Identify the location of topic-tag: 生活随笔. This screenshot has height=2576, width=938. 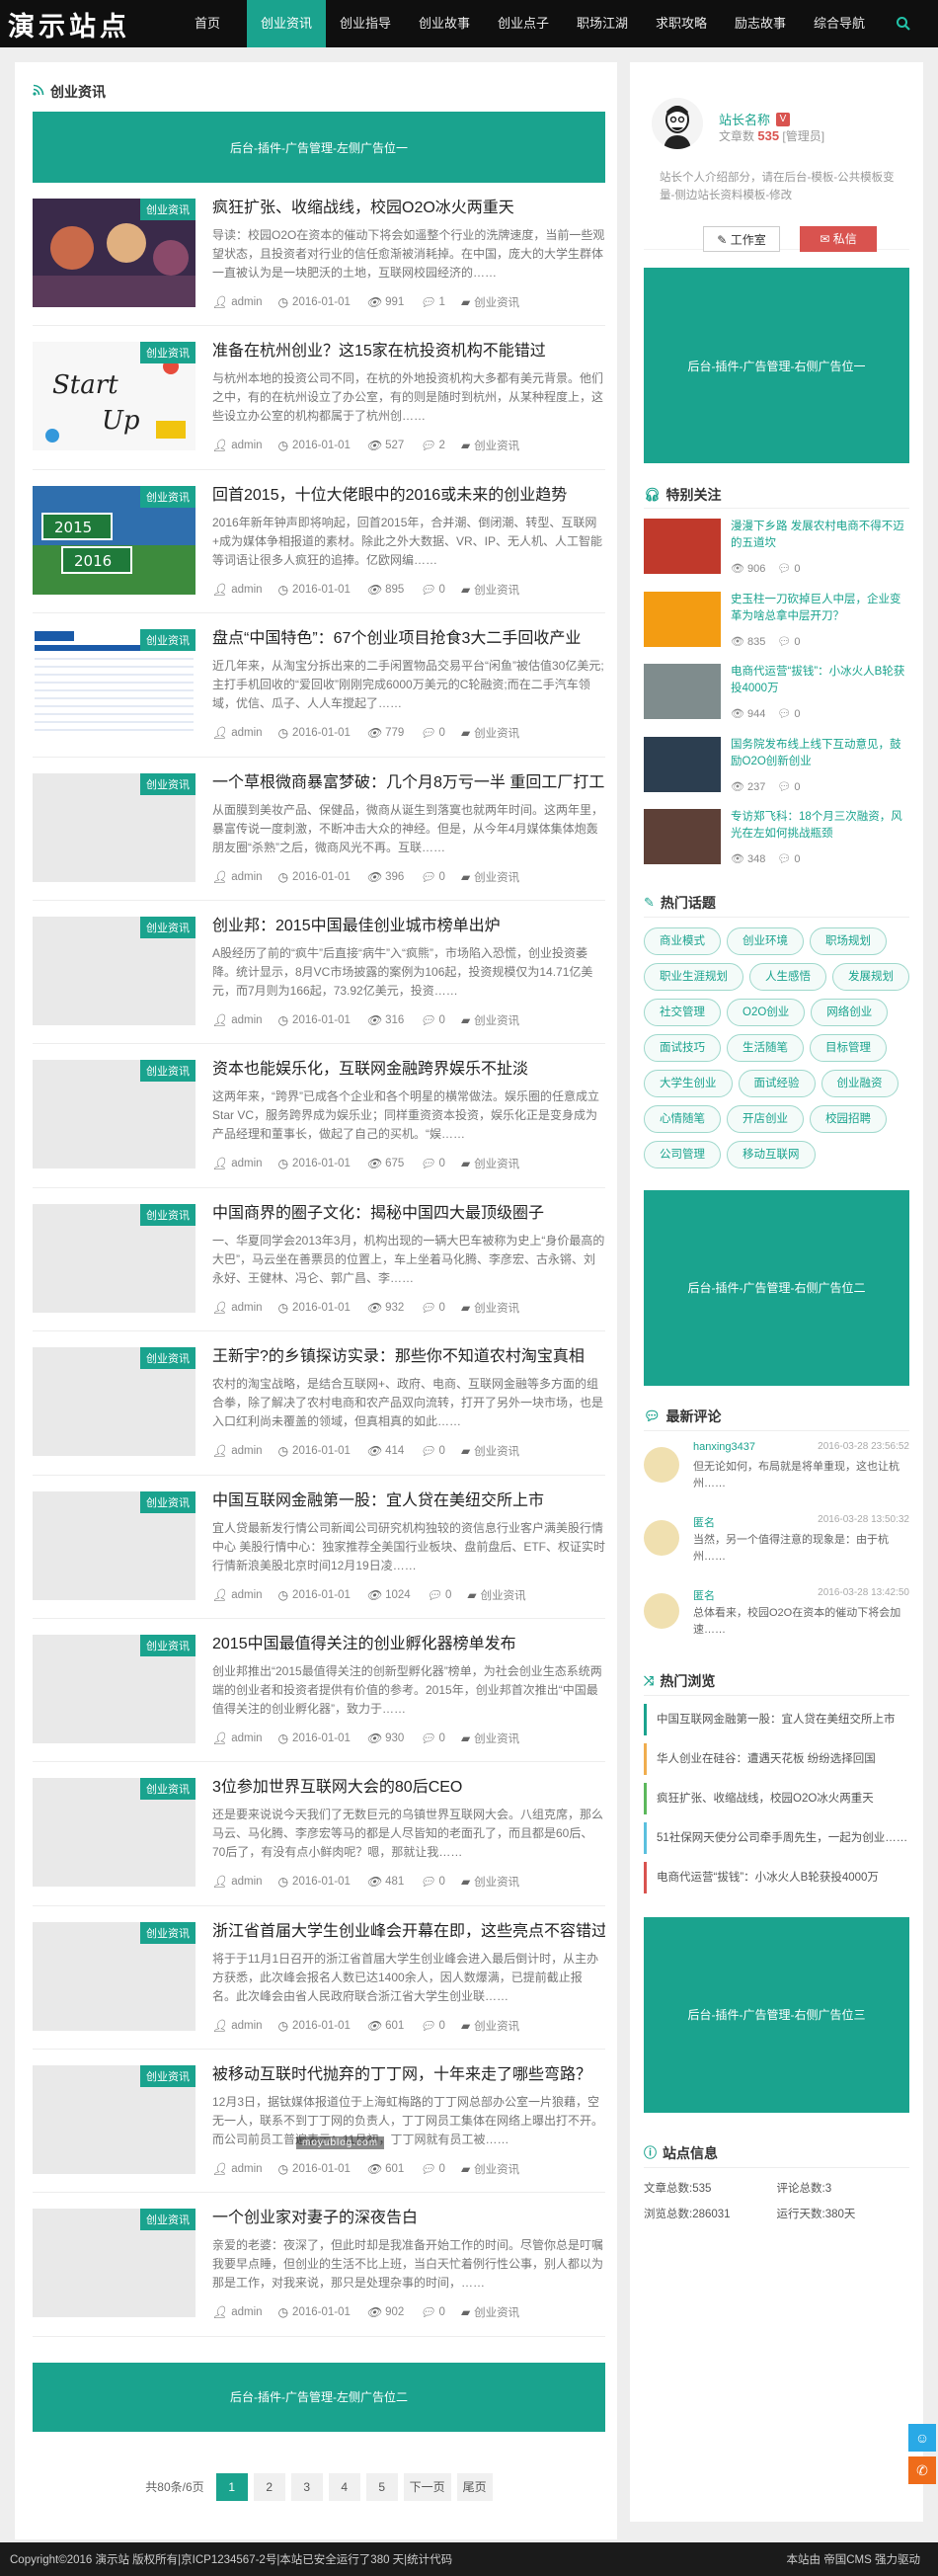
(766, 1047).